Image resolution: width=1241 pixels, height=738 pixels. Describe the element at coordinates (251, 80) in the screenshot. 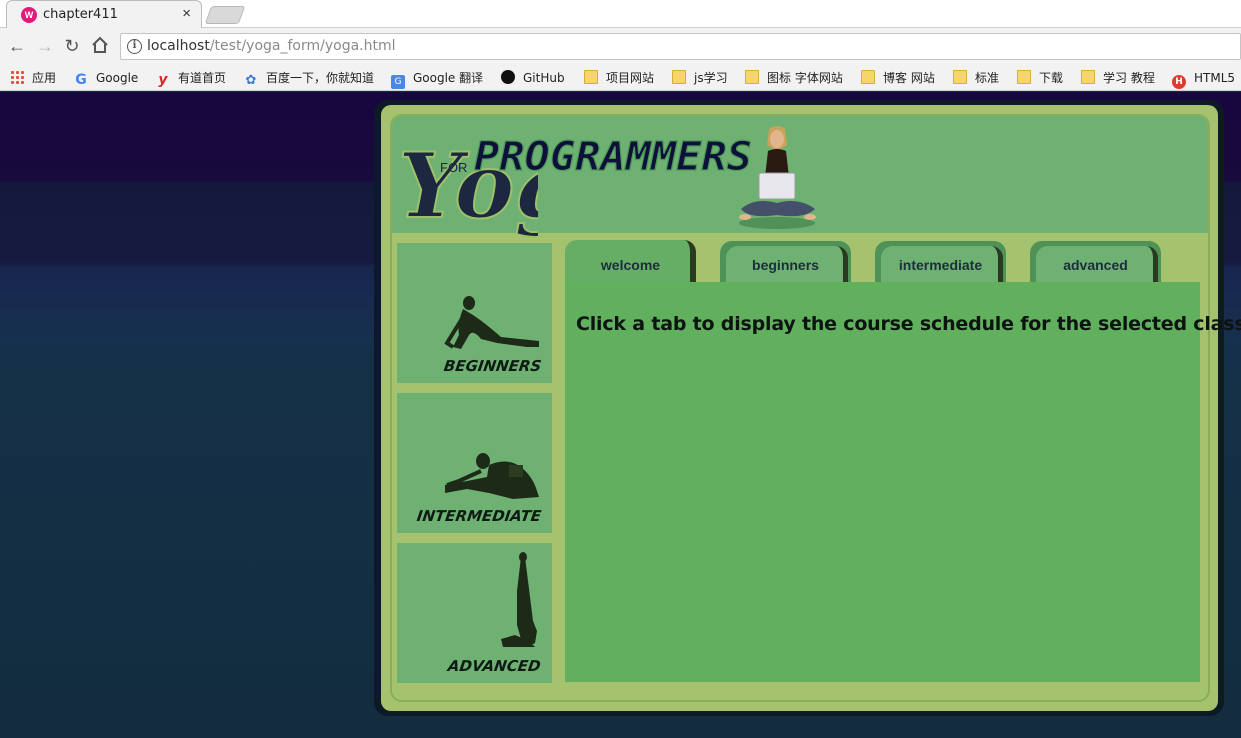

I see `baidu-icon: ✿` at that location.